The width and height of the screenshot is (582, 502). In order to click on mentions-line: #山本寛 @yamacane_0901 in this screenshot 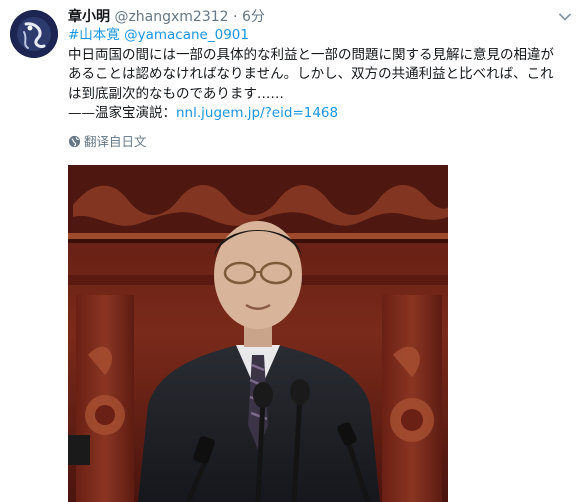, I will do `click(323, 36)`.